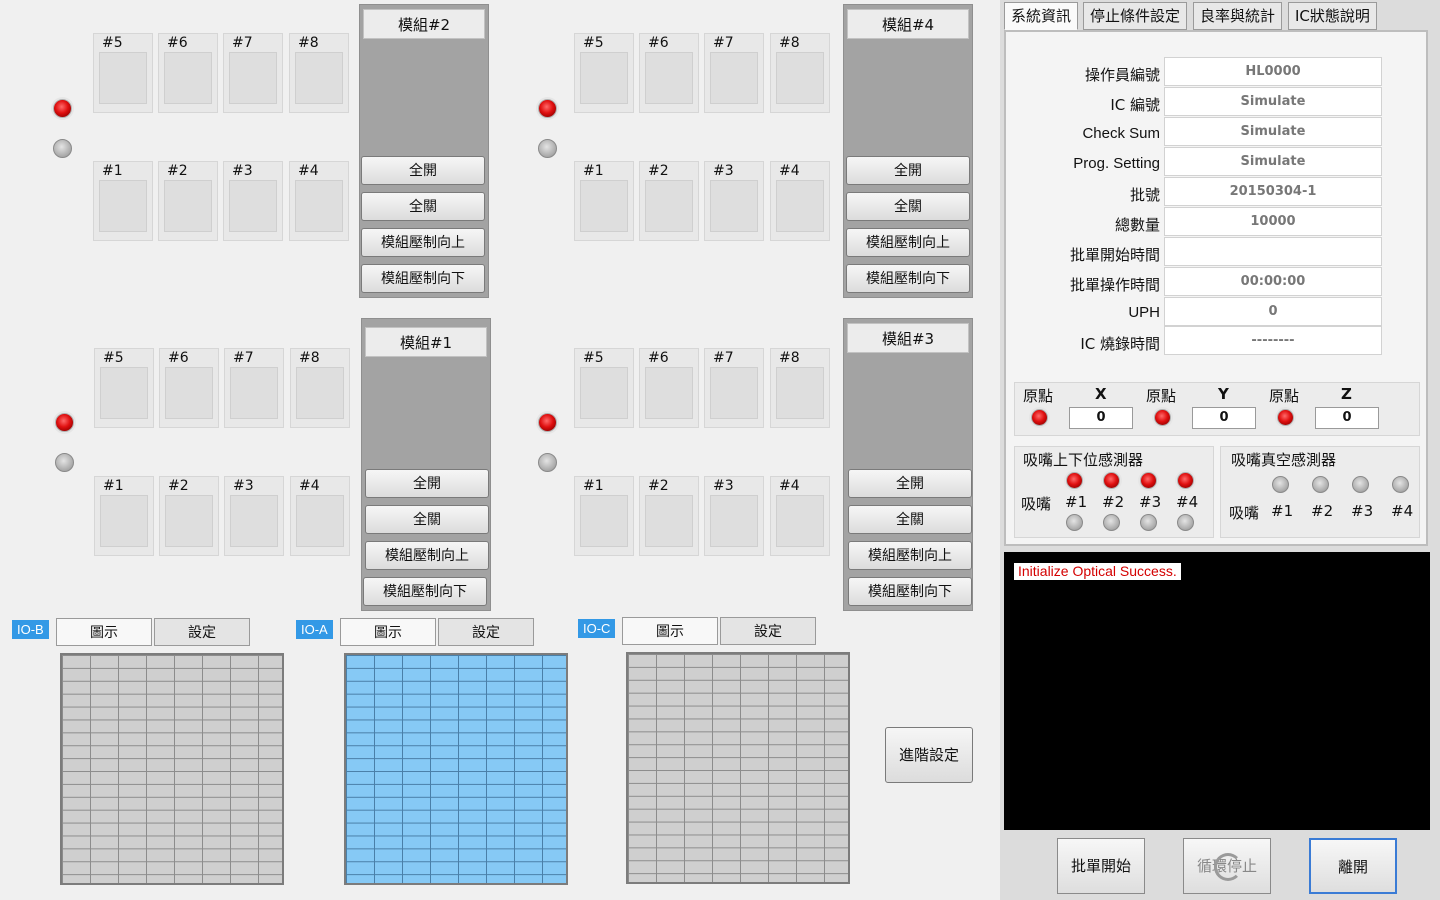 The height and width of the screenshot is (900, 1440). What do you see at coordinates (734, 516) in the screenshot?
I see `socket-m3-3: #3` at bounding box center [734, 516].